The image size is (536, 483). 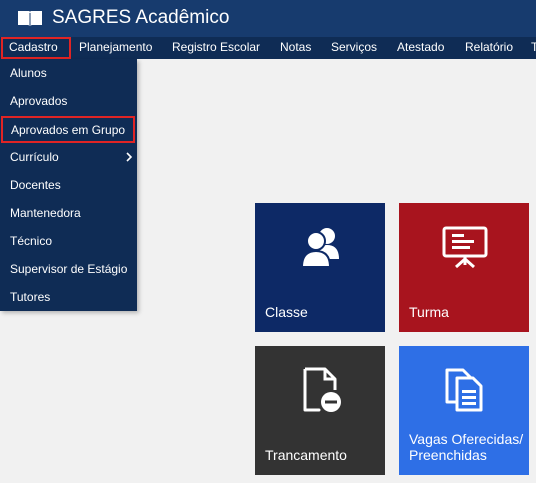 I want to click on tile-label: Trancamento, so click(x=306, y=455).